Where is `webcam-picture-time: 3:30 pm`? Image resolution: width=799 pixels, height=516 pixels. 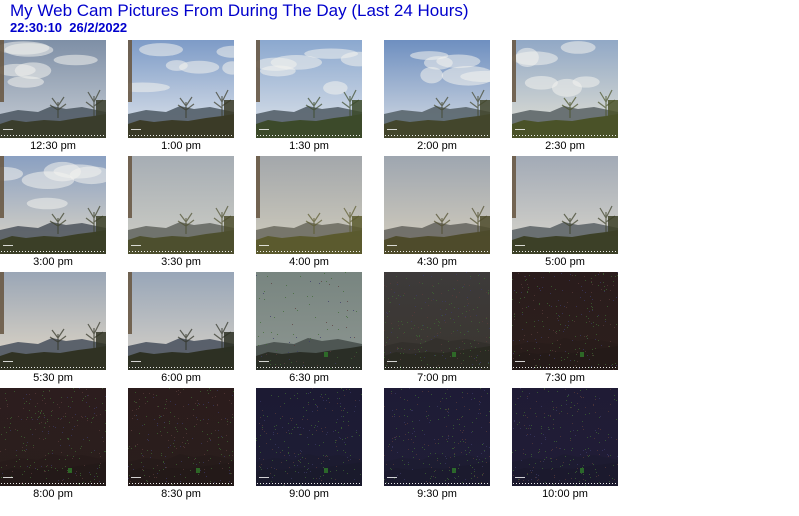
webcam-picture-time: 3:30 pm is located at coordinates (181, 262).